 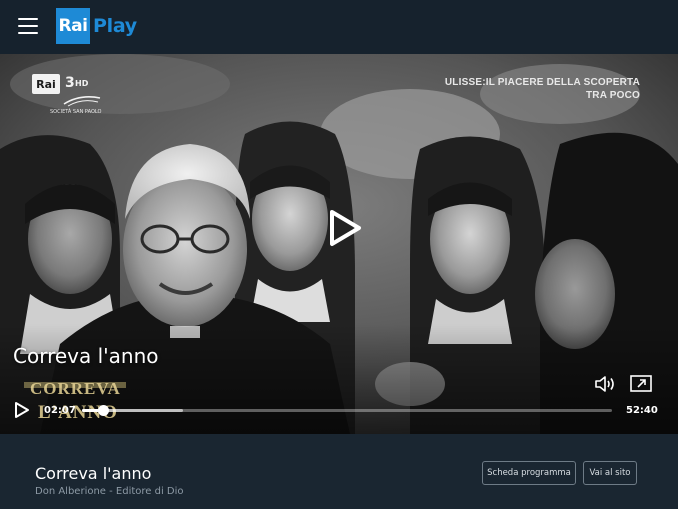 I want to click on progress-bar, so click(x=347, y=410).